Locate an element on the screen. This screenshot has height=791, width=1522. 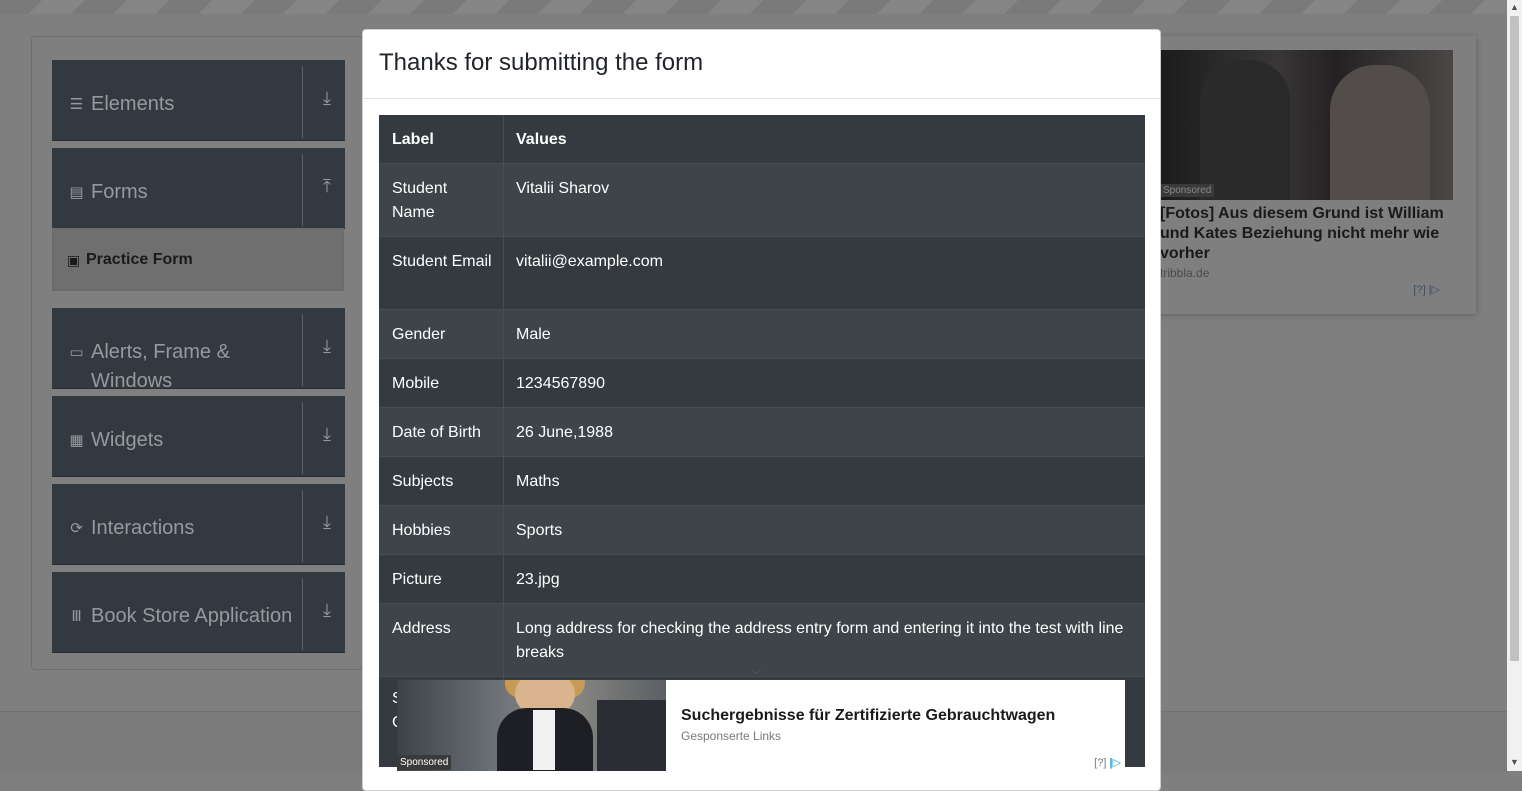
sidebar-item-label: Practice Form is located at coordinates (139, 259).